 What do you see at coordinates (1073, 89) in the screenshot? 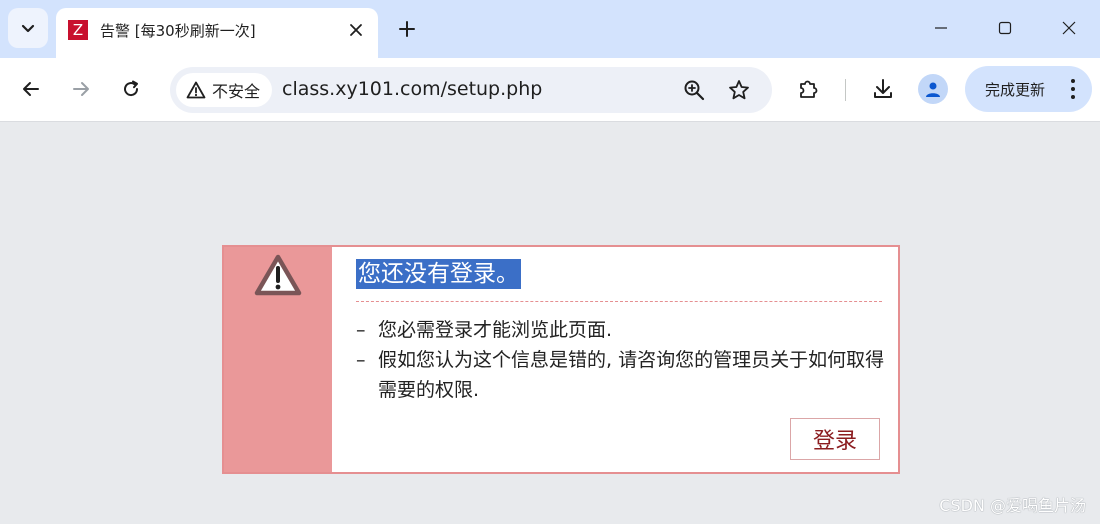
I see `more-options-icon` at bounding box center [1073, 89].